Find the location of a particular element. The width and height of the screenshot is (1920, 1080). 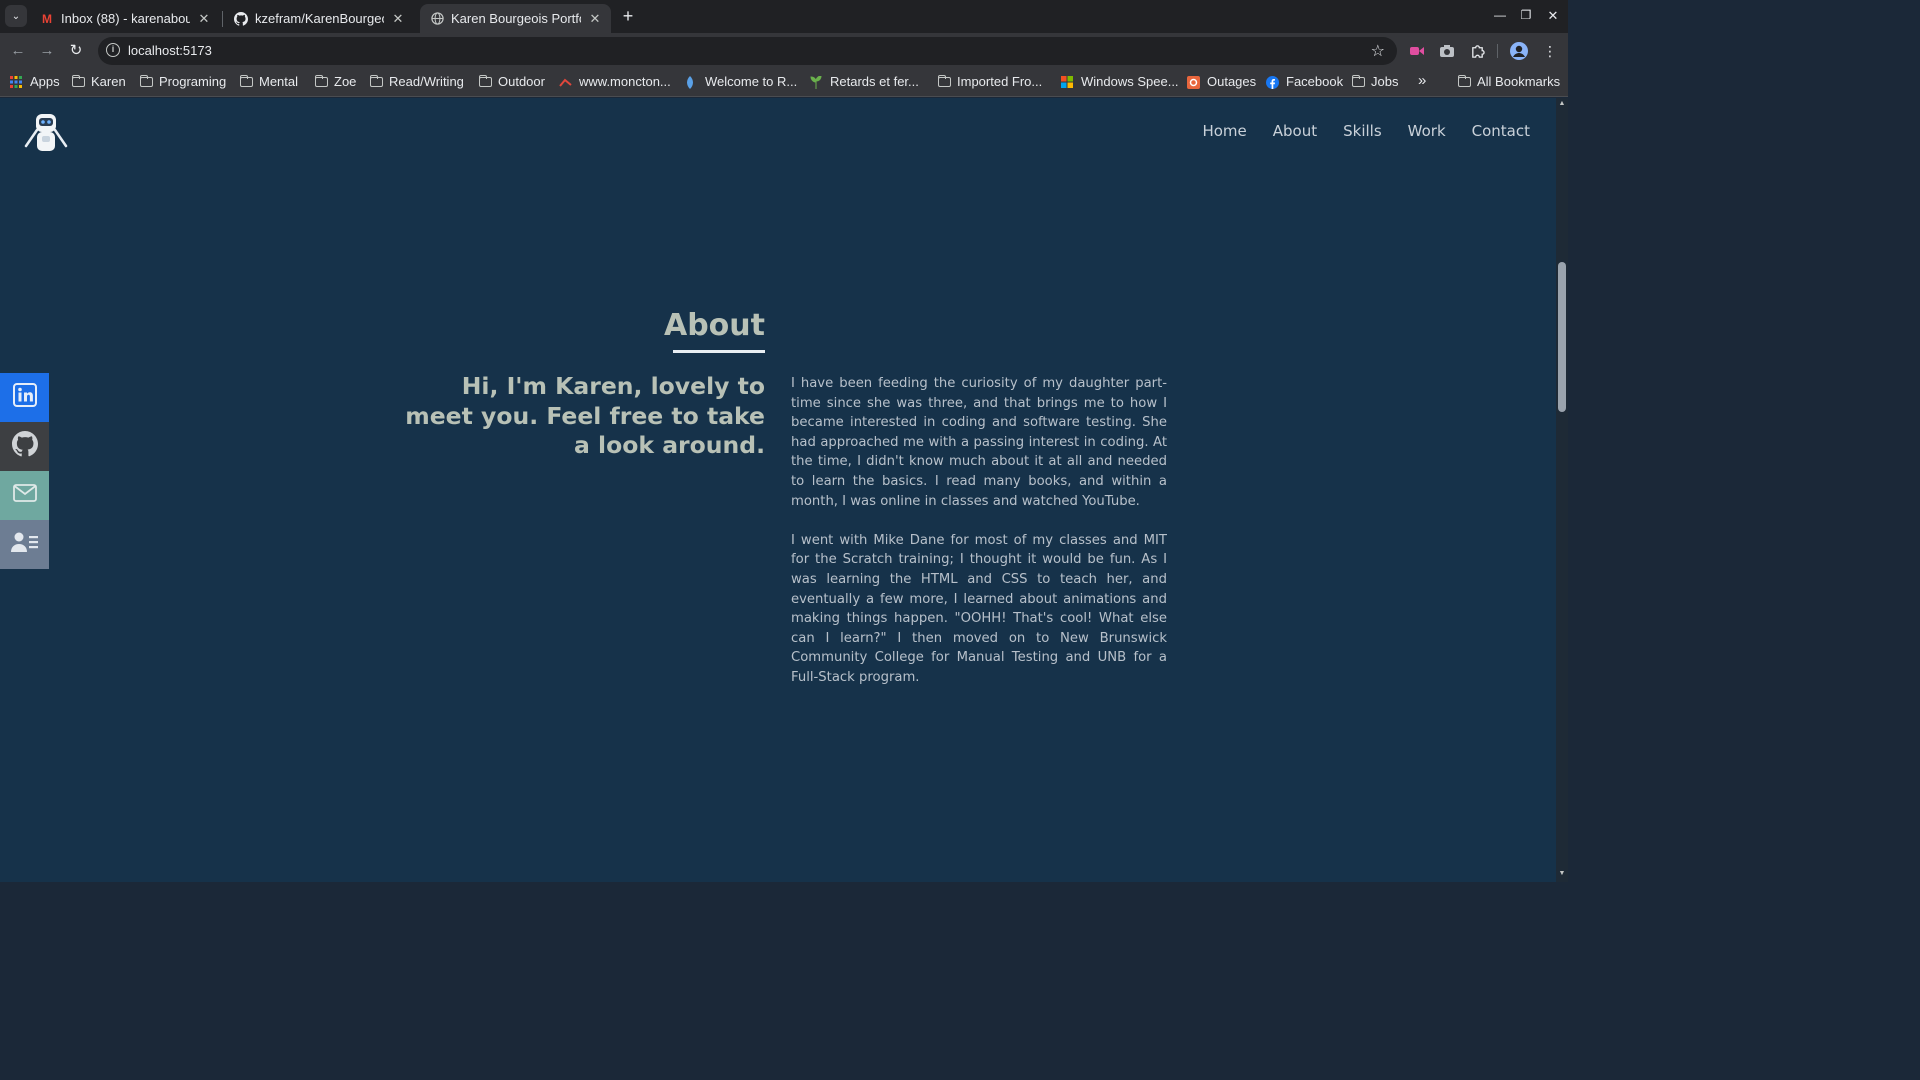

tab-title: Karen Bourgeois Portfolio is located at coordinates (516, 18).